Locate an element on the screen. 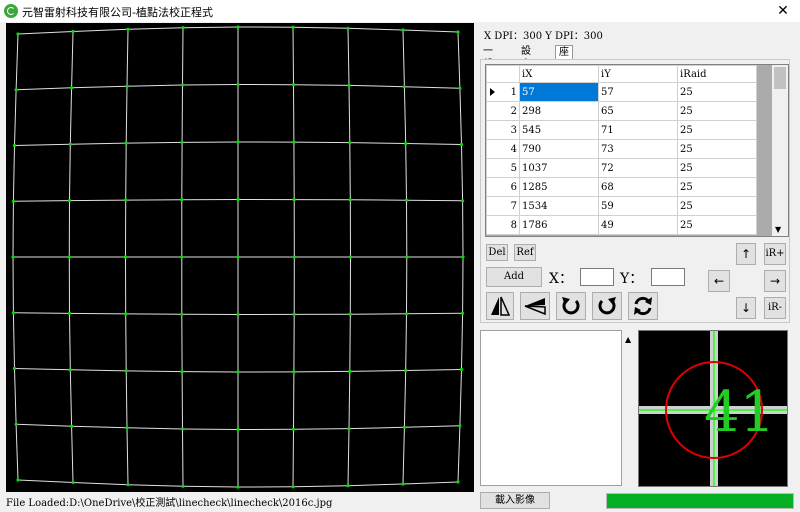  move-right-button: → is located at coordinates (775, 281).